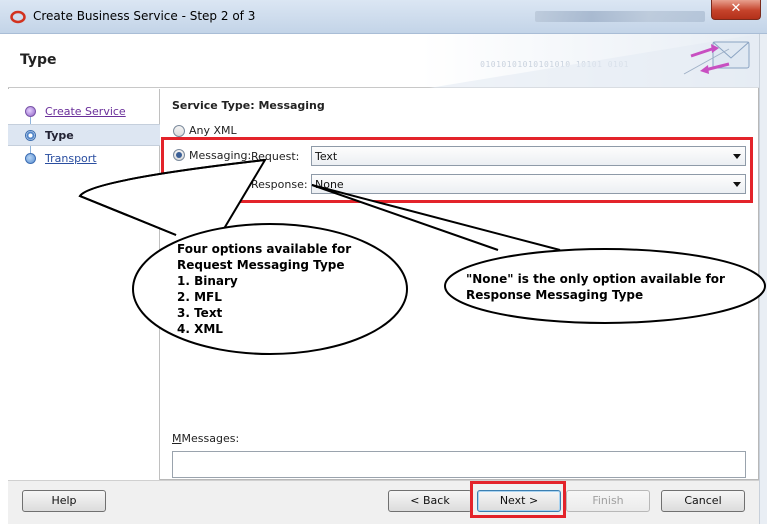 The image size is (767, 524). Describe the element at coordinates (430, 501) in the screenshot. I see `back-button: < Back` at that location.